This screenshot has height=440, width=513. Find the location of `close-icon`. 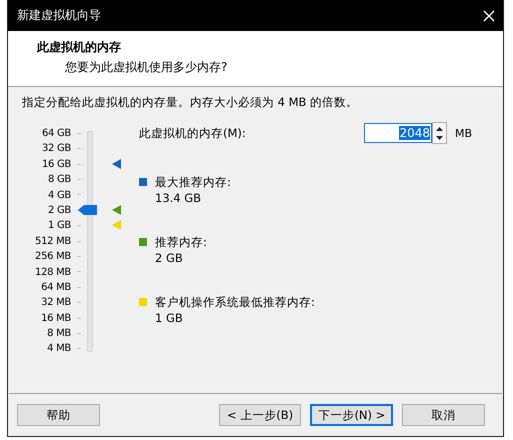

close-icon is located at coordinates (489, 16).